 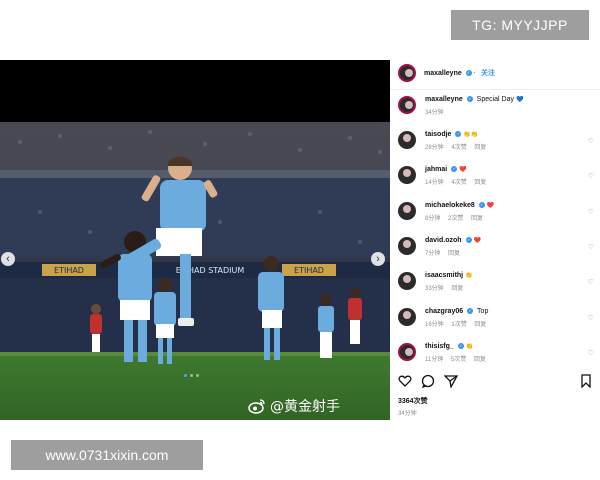 I want to click on comment-time: 8分钟, so click(x=433, y=219).